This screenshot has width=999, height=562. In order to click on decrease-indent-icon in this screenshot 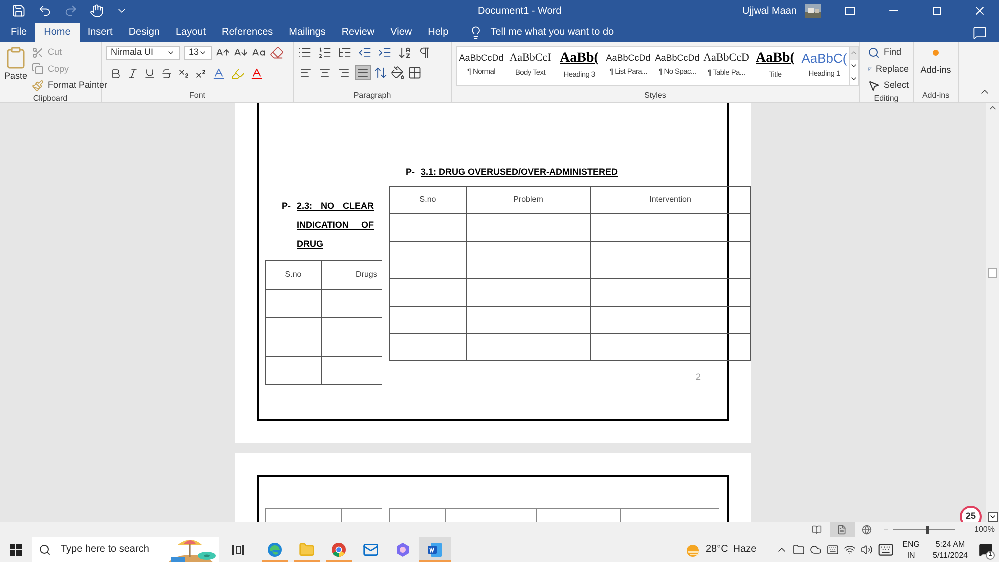, I will do `click(365, 53)`.